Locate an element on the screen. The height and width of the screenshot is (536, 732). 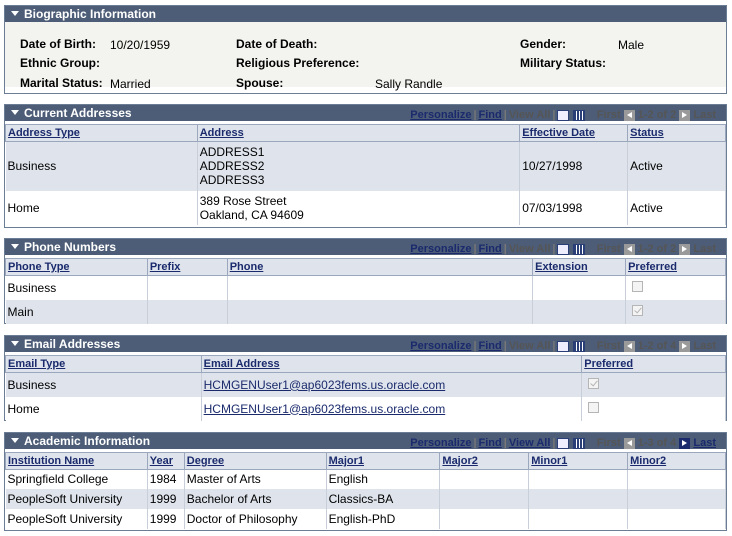
year-cell: 1984 is located at coordinates (166, 479).